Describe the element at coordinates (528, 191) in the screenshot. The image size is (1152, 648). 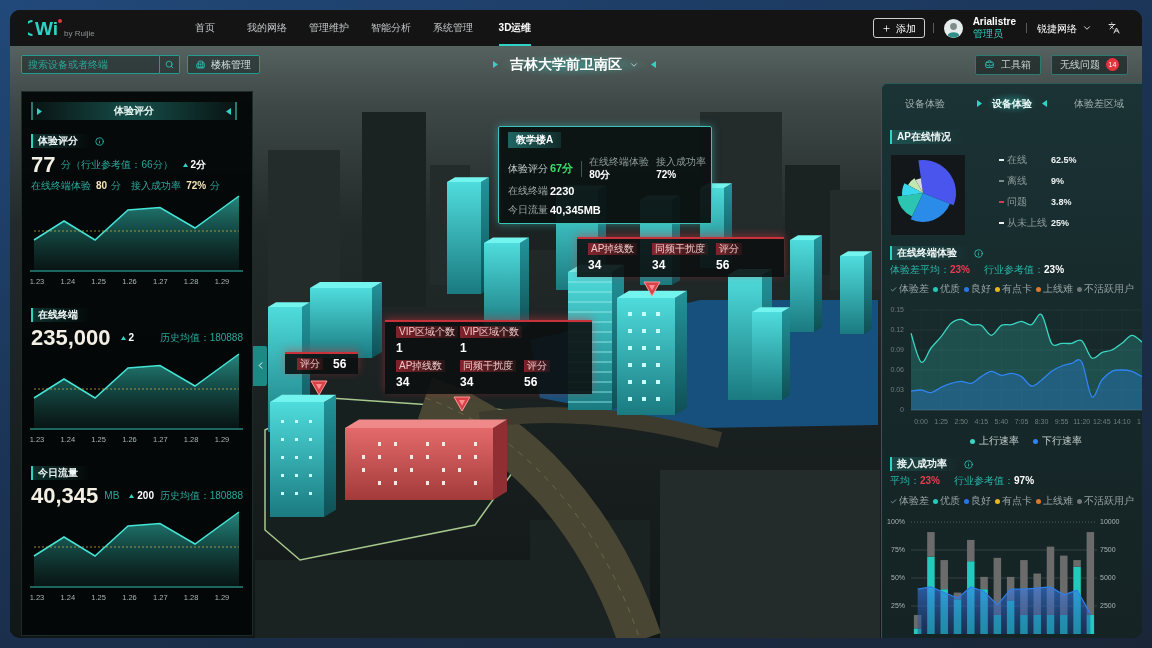
I see `row-label: 在线终端` at that location.